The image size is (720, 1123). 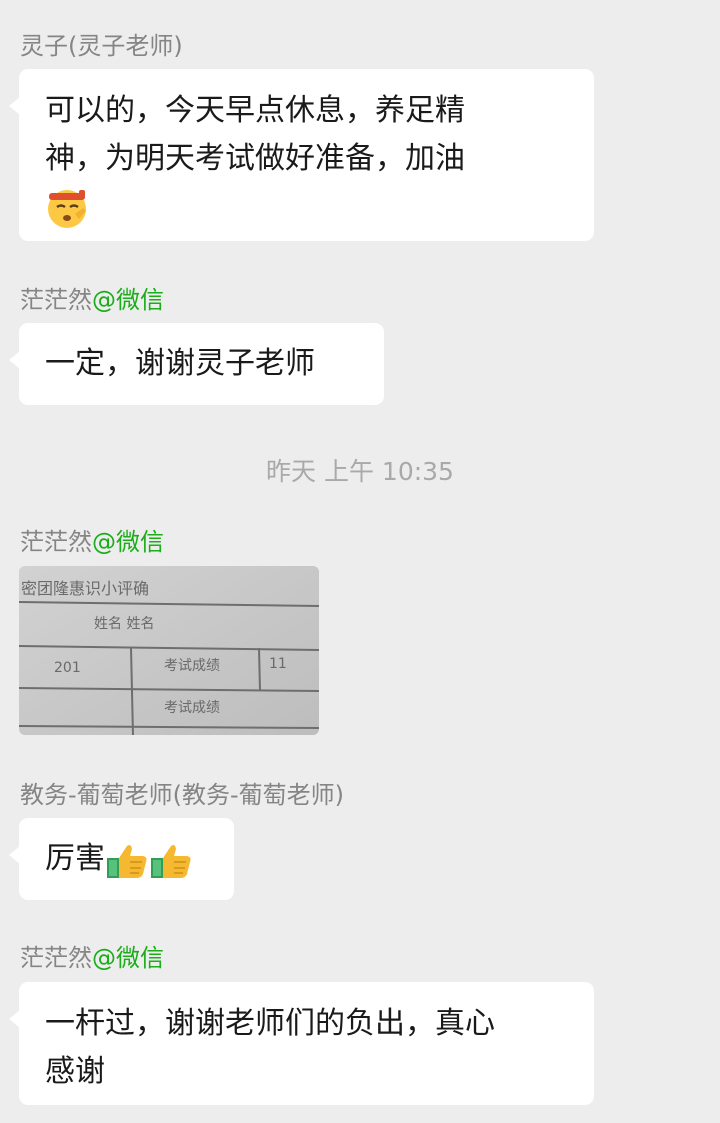 What do you see at coordinates (301, 1043) in the screenshot?
I see `message-bubble: 一杆过，谢谢老师们的负出，真心 感谢` at bounding box center [301, 1043].